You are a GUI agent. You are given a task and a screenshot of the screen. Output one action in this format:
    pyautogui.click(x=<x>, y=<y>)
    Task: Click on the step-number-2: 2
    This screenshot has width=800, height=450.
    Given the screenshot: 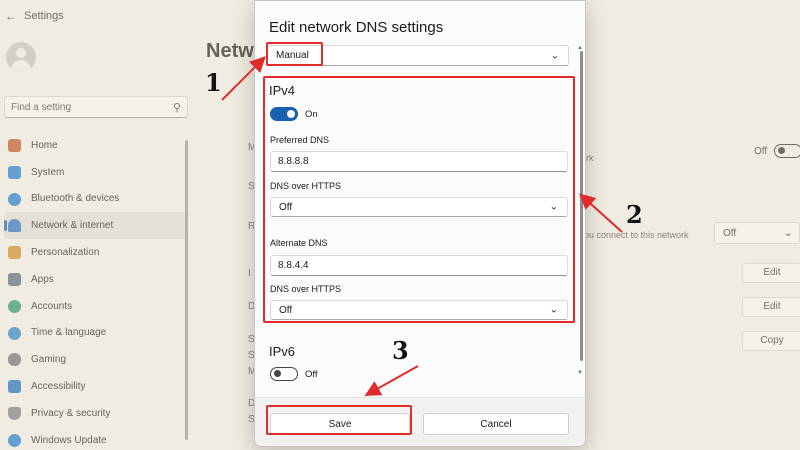 What is the action you would take?
    pyautogui.click(x=634, y=214)
    